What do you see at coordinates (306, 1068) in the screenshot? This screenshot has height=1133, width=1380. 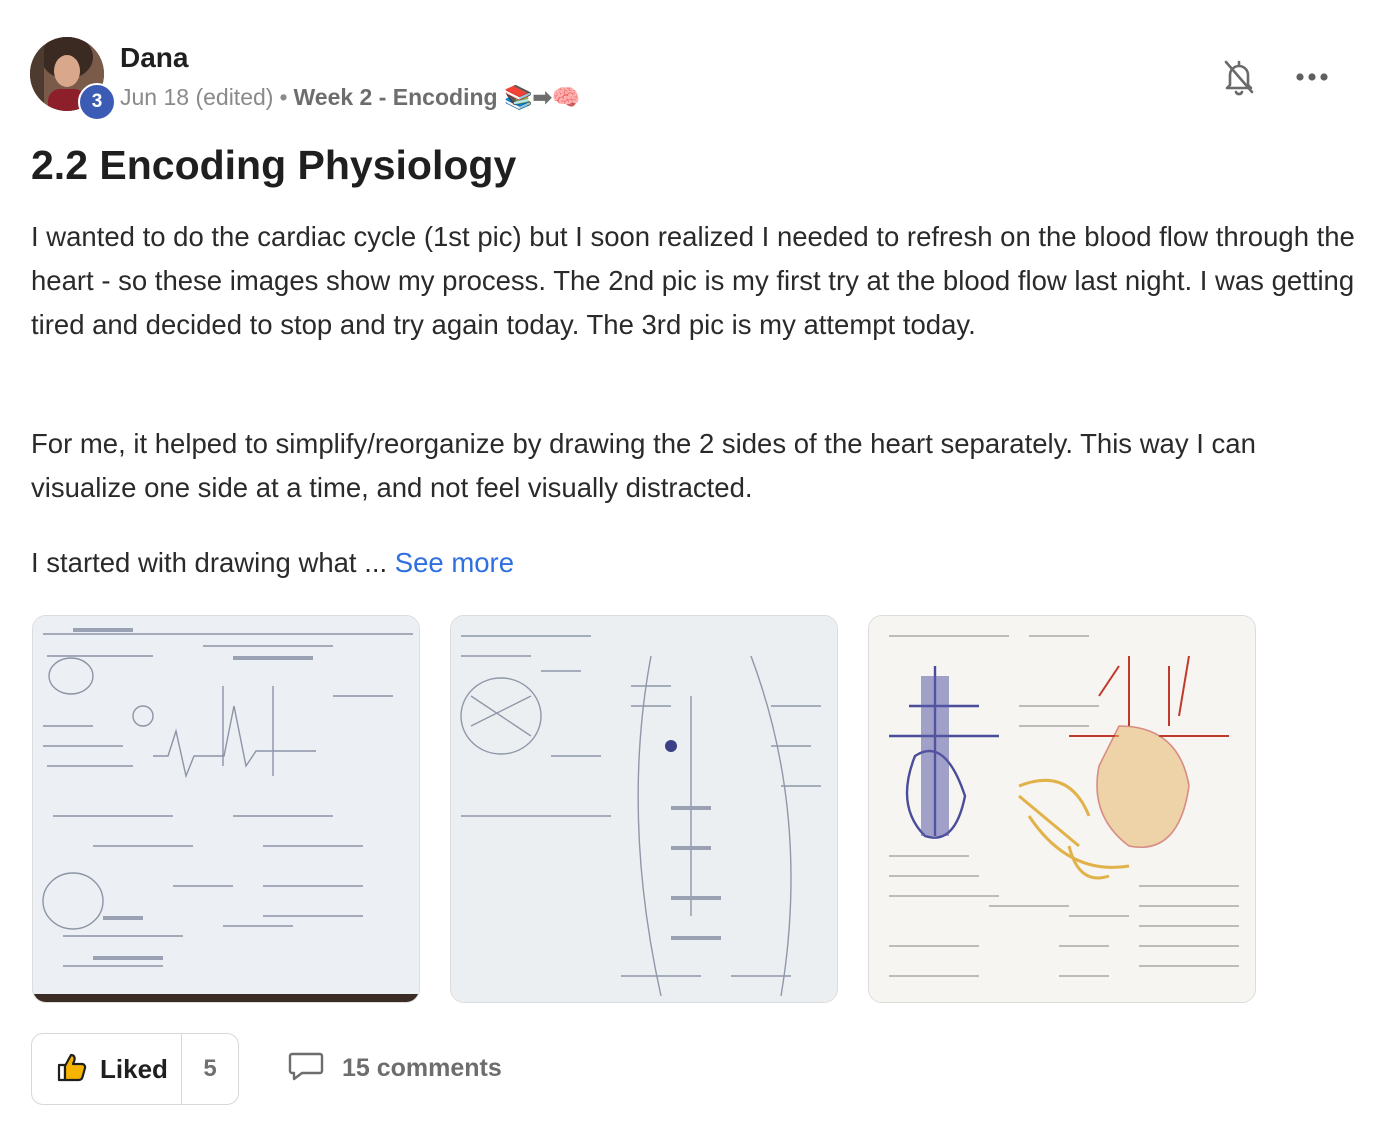 I see `comment-icon` at bounding box center [306, 1068].